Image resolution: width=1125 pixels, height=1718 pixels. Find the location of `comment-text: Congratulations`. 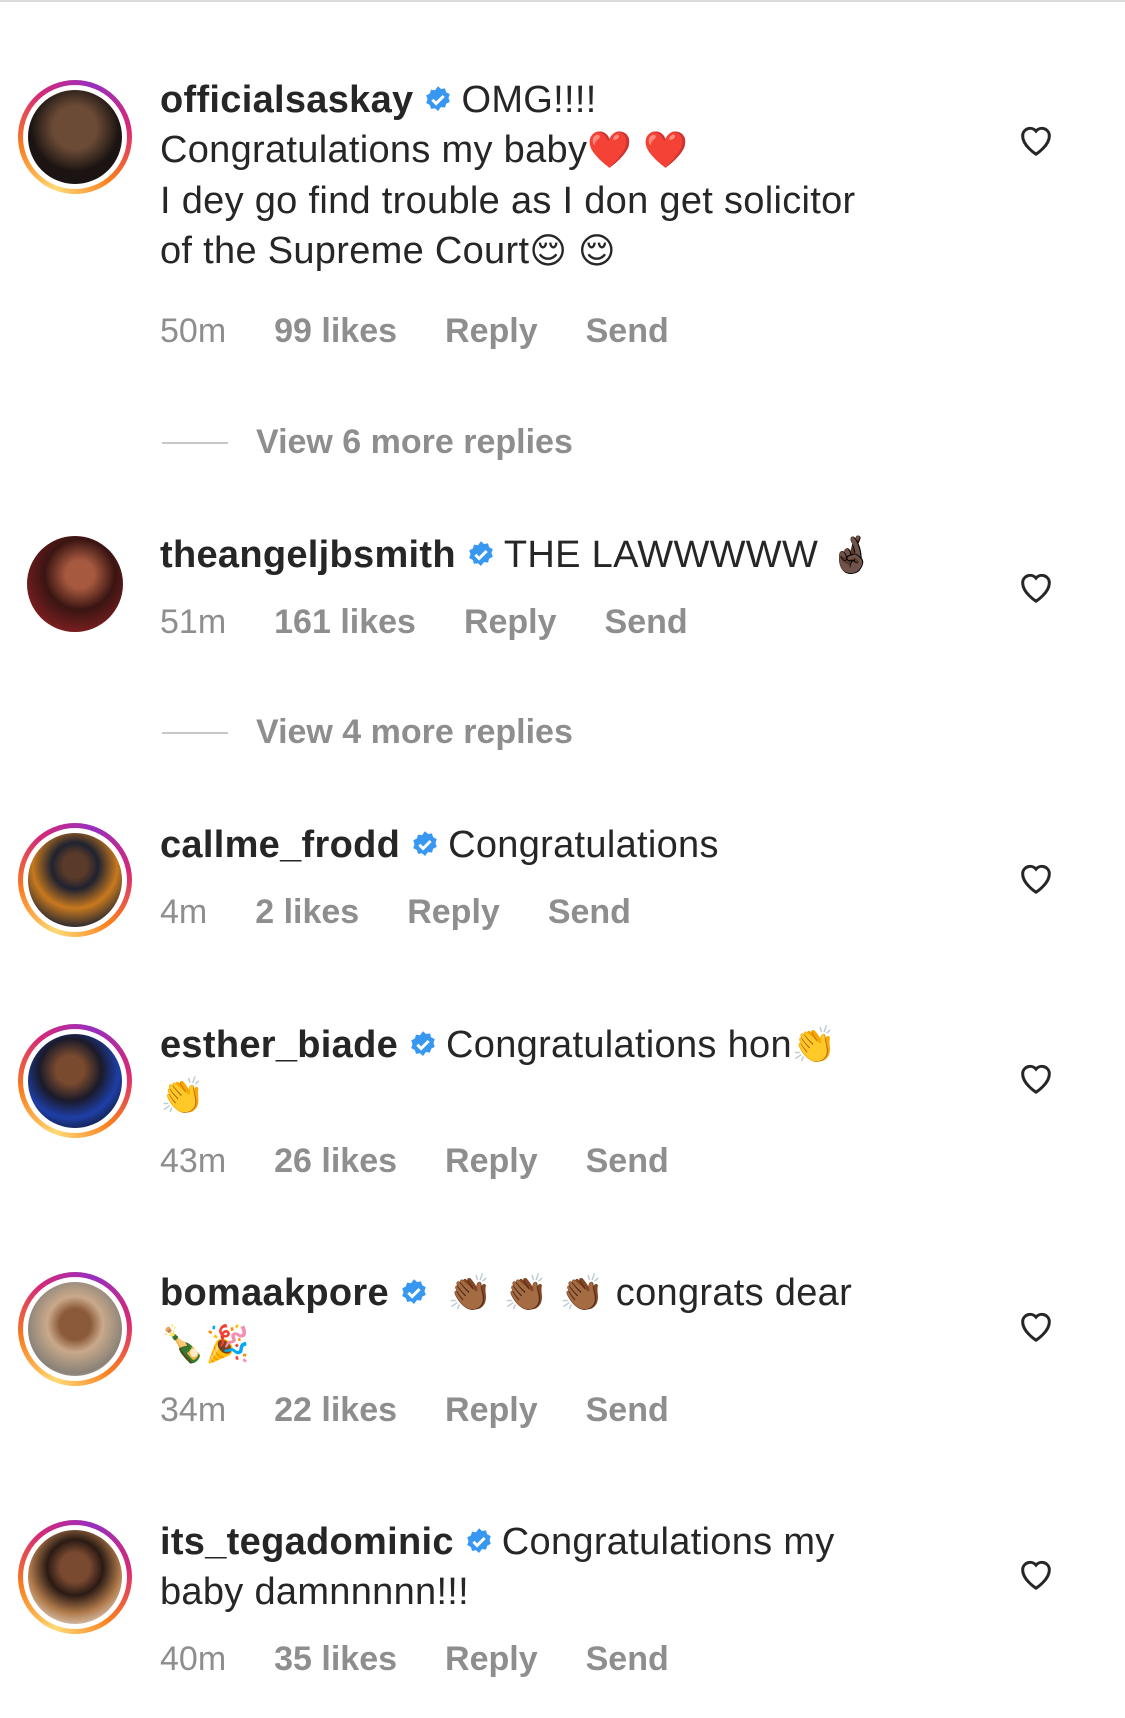

comment-text: Congratulations is located at coordinates (583, 845).